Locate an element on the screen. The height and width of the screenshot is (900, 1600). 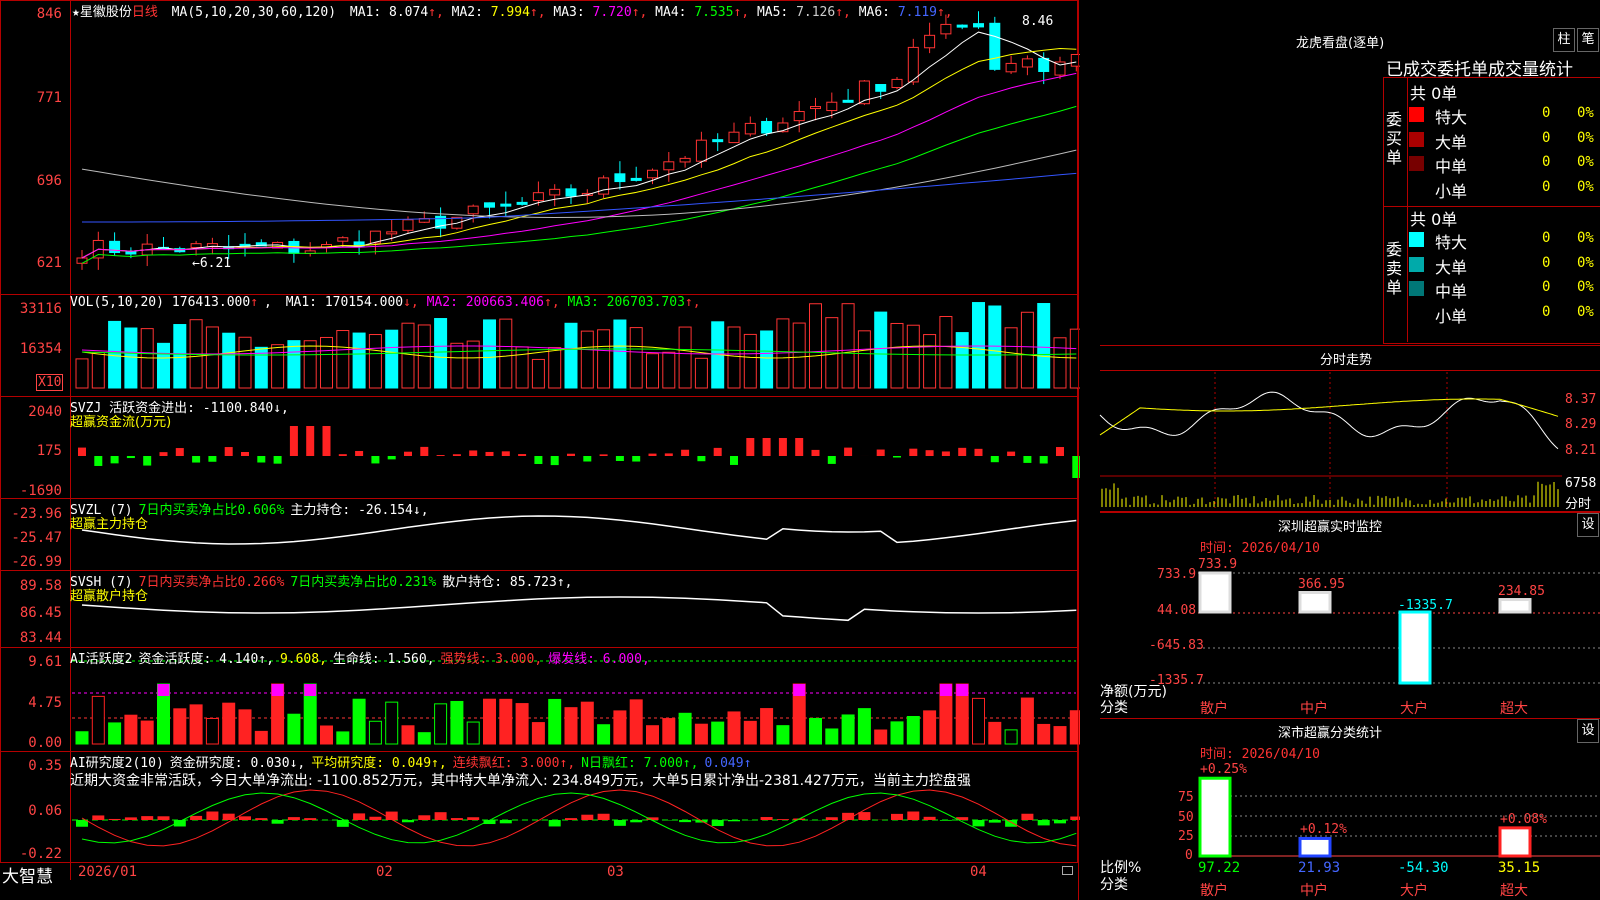
svzl-tick: -26.99 is located at coordinates (36, 562).